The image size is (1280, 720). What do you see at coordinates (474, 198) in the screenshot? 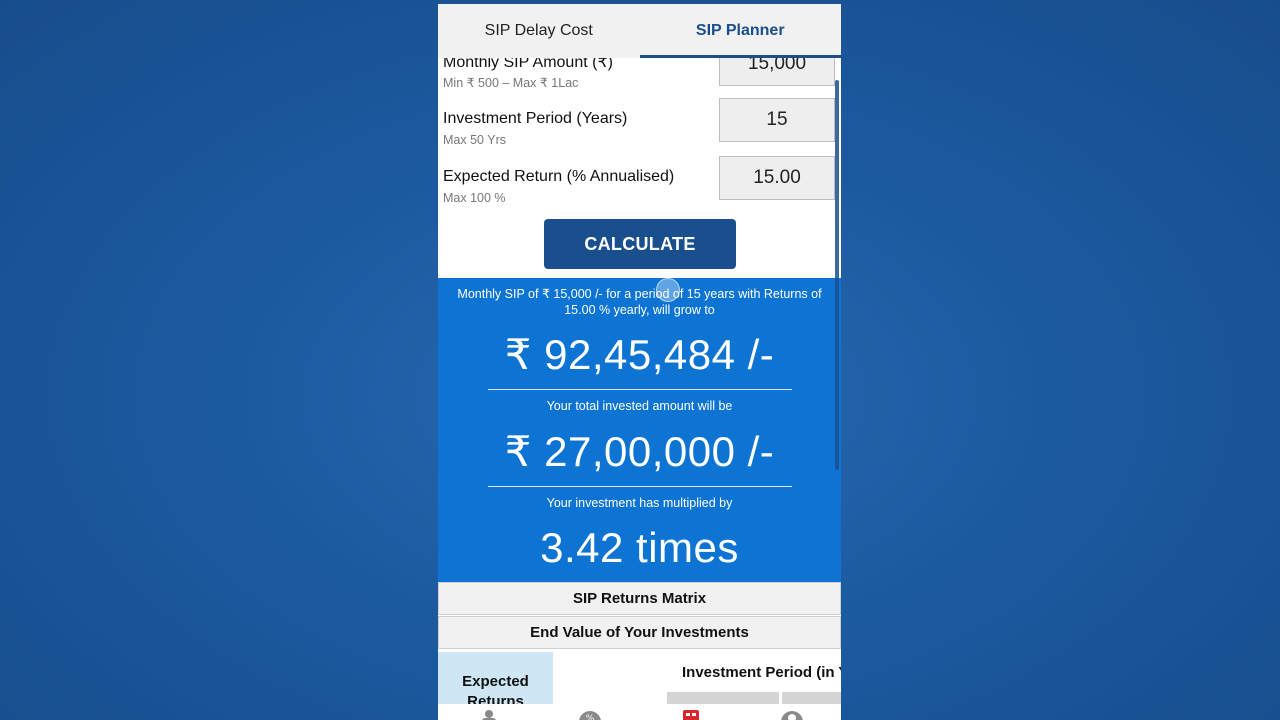
I see `expected-return-hint: Max 100 %` at bounding box center [474, 198].